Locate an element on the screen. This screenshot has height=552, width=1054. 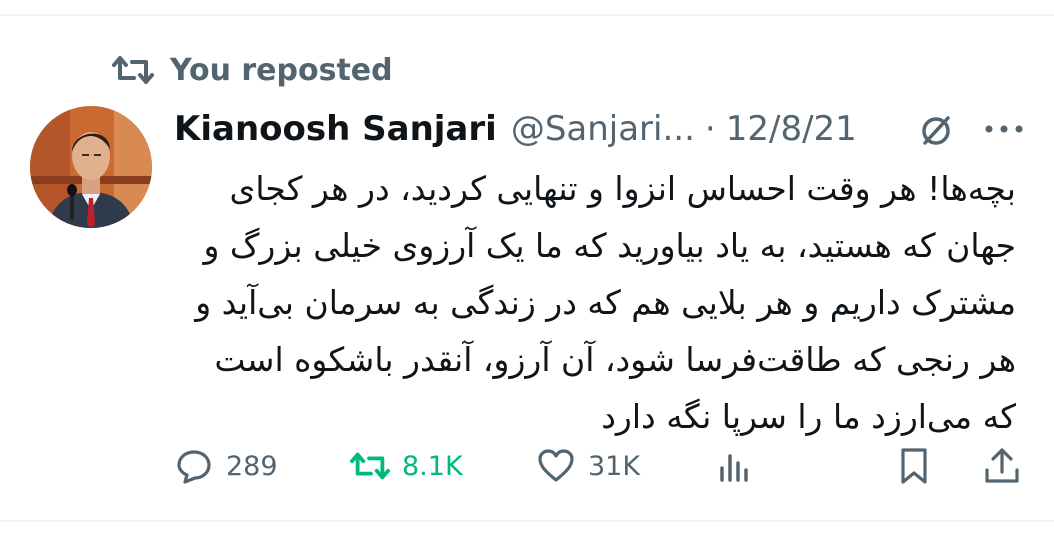
bookmark-icon is located at coordinates (914, 466).